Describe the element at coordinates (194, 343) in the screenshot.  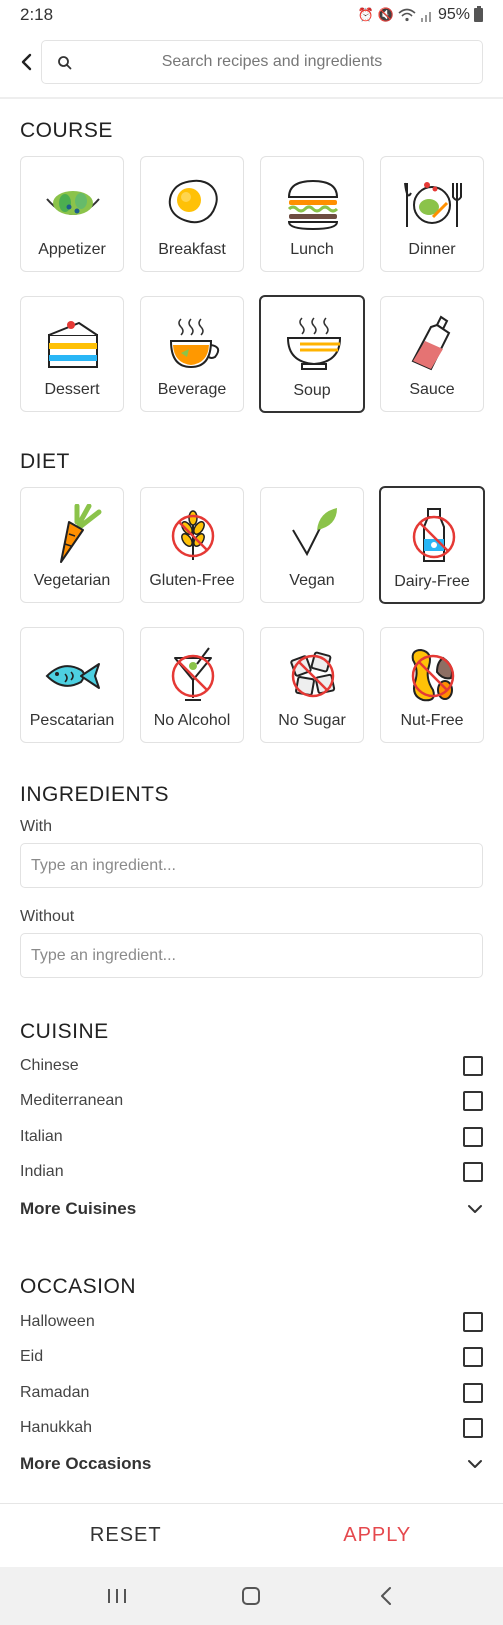
I see `tea-cup-icon` at that location.